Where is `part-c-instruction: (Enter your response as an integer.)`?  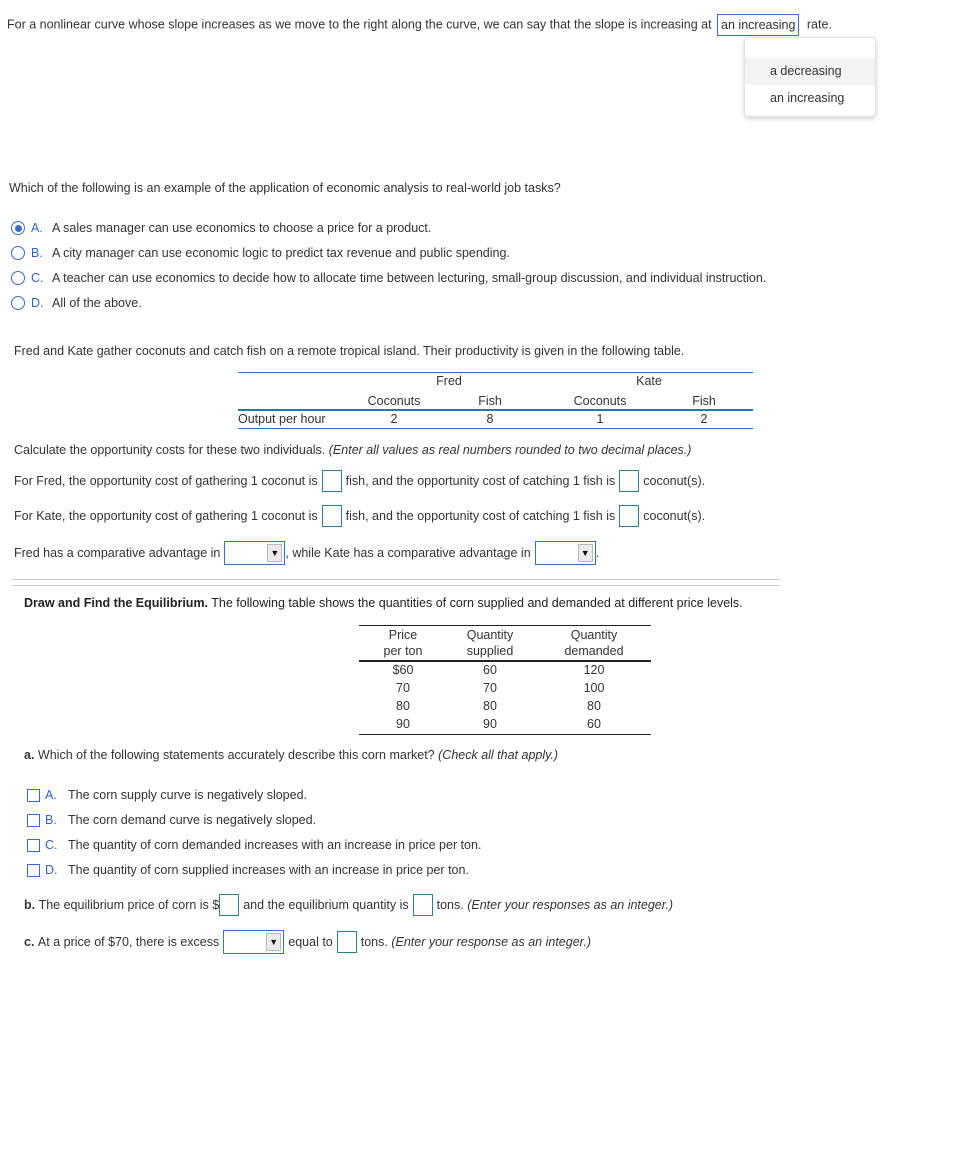 part-c-instruction: (Enter your response as an integer.) is located at coordinates (491, 942).